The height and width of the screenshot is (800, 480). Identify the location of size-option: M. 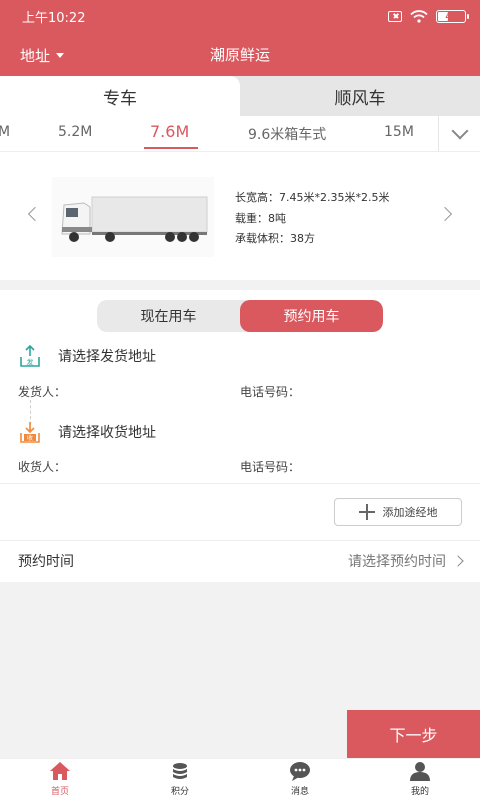
(5, 132).